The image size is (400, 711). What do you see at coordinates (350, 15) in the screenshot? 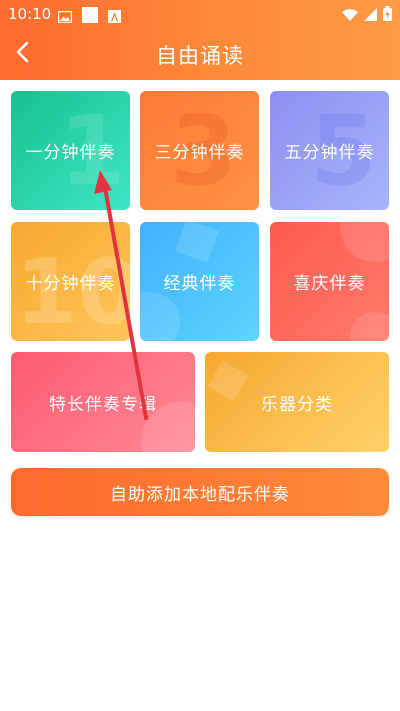
I see `wifi-icon` at bounding box center [350, 15].